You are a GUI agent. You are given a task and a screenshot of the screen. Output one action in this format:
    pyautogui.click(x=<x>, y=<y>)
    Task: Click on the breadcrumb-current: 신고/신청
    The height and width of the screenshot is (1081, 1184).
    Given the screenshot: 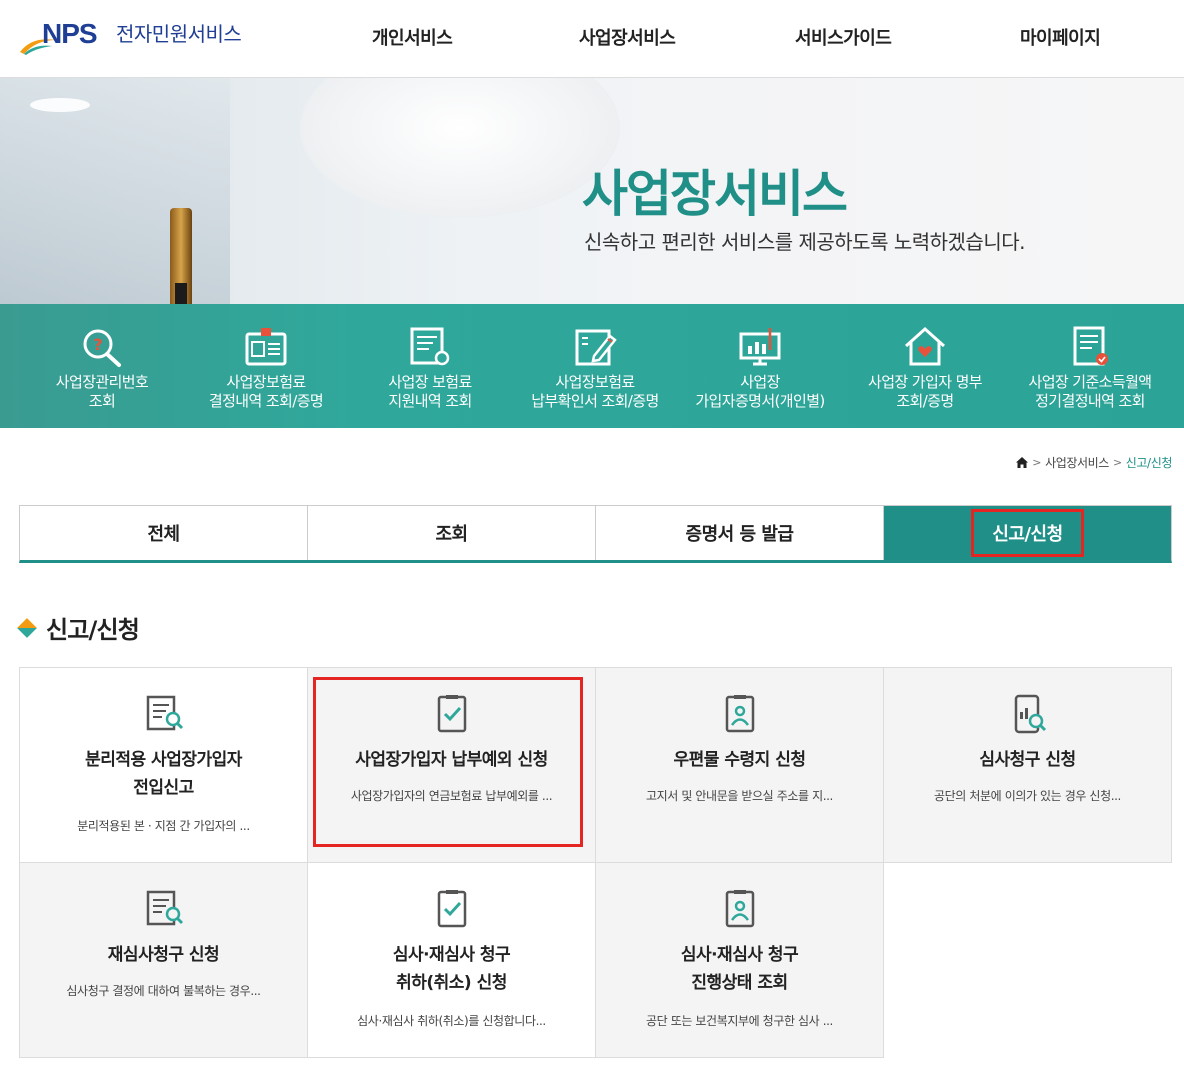 What is the action you would take?
    pyautogui.click(x=1149, y=463)
    